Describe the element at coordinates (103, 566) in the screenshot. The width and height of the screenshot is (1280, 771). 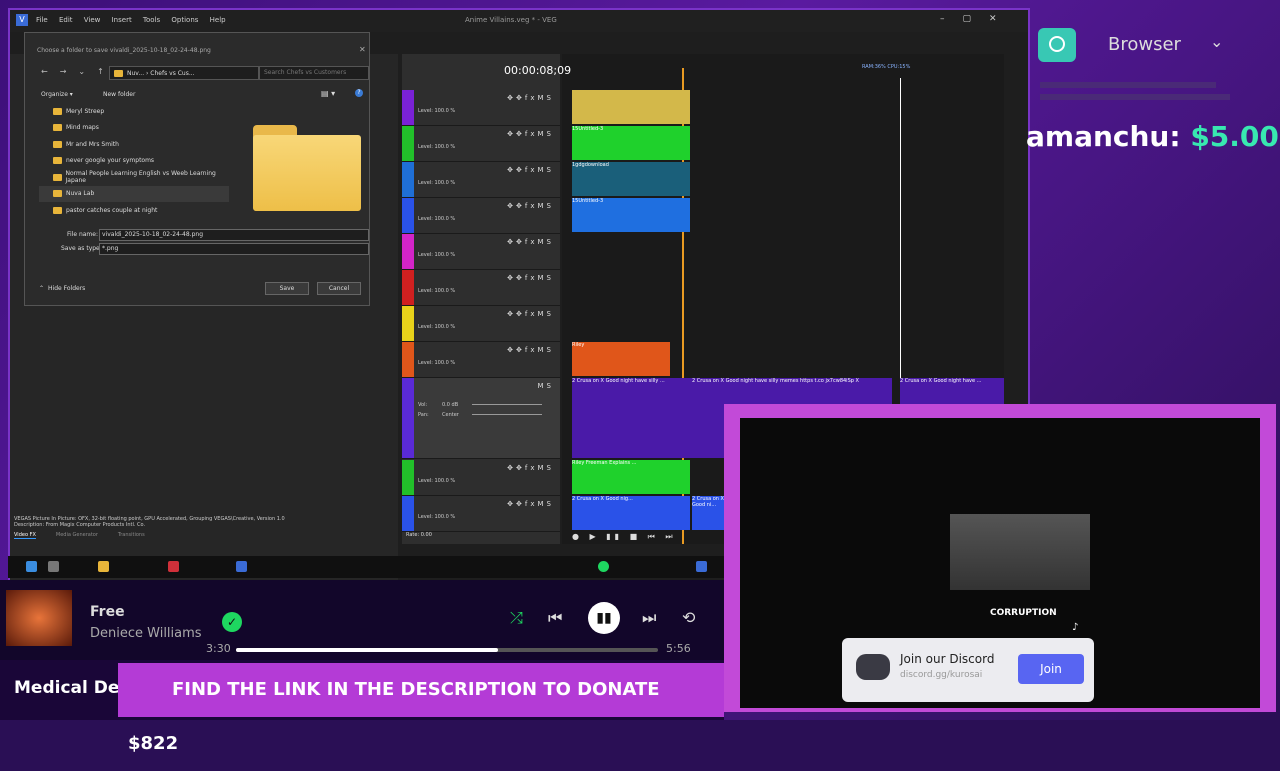
I see `file-explorer-icon` at that location.